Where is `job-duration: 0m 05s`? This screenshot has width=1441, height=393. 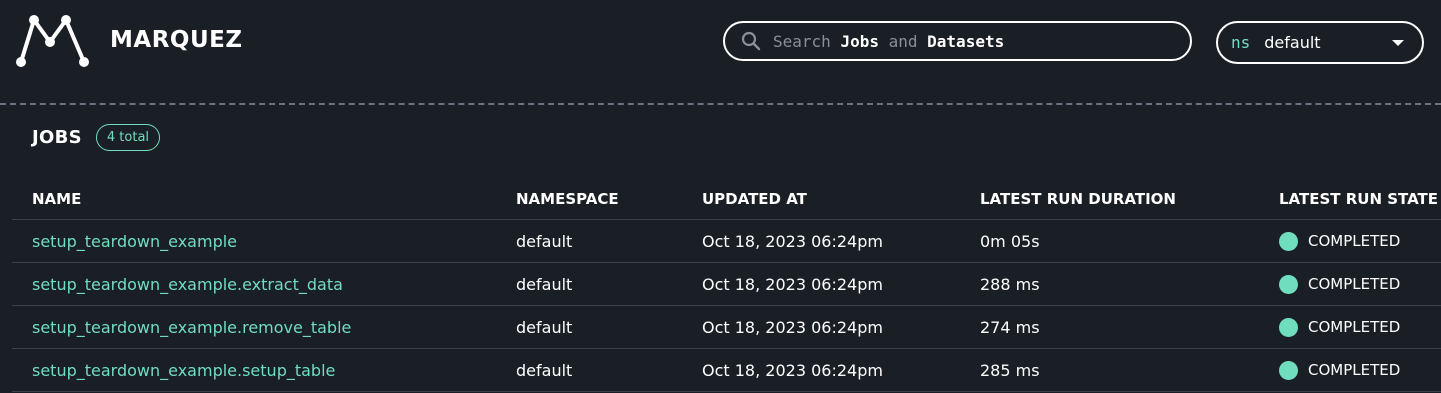
job-duration: 0m 05s is located at coordinates (1010, 241).